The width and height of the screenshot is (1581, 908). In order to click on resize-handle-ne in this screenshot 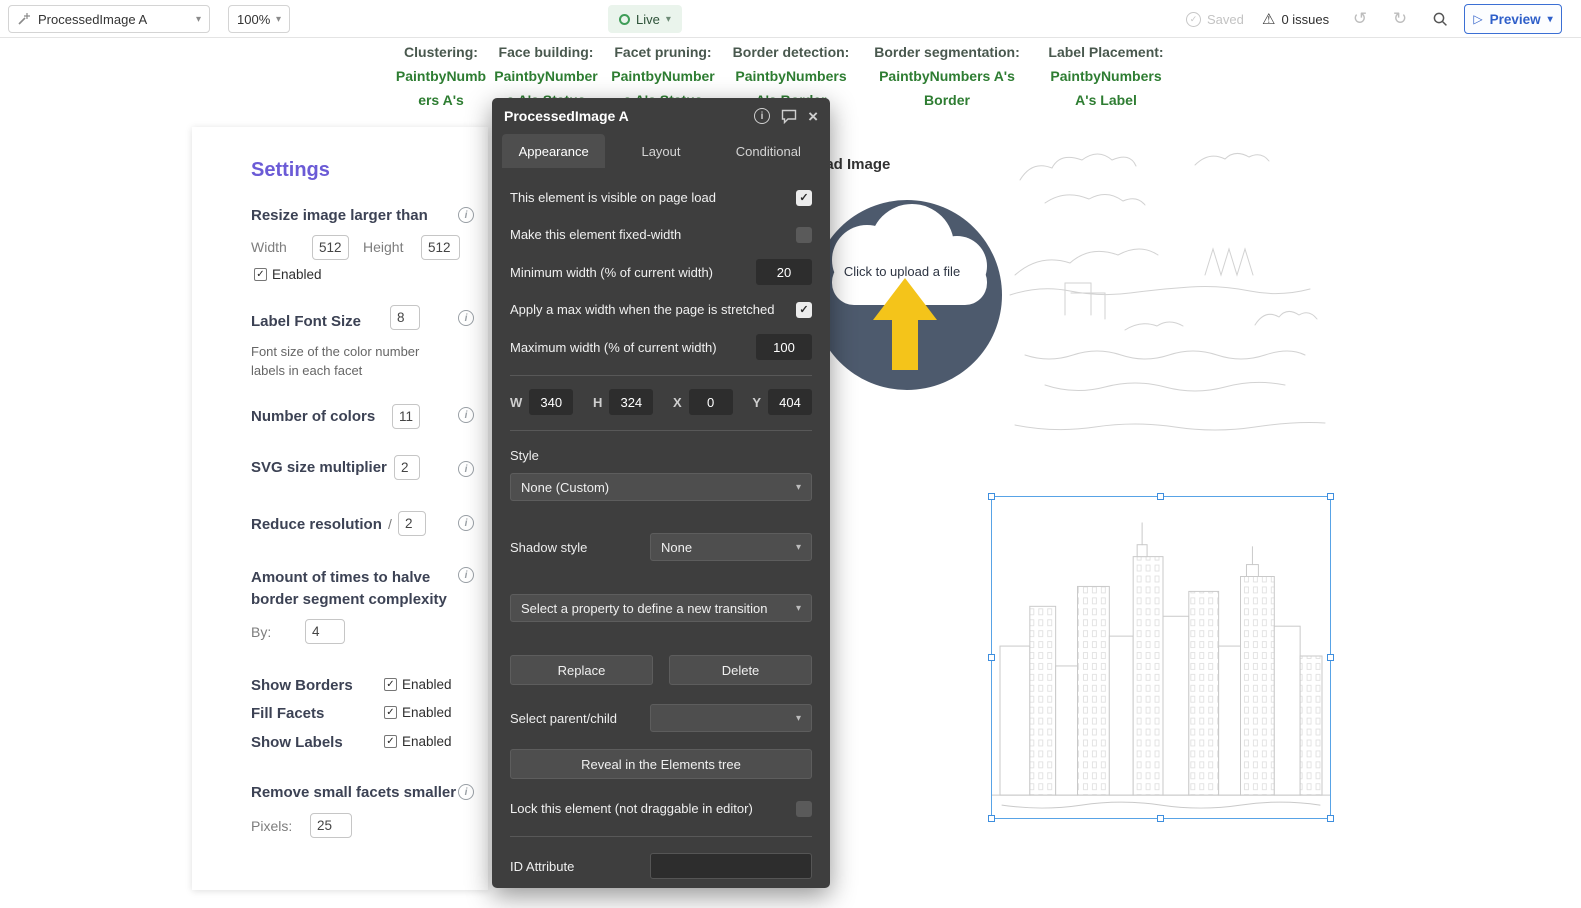, I will do `click(1330, 496)`.